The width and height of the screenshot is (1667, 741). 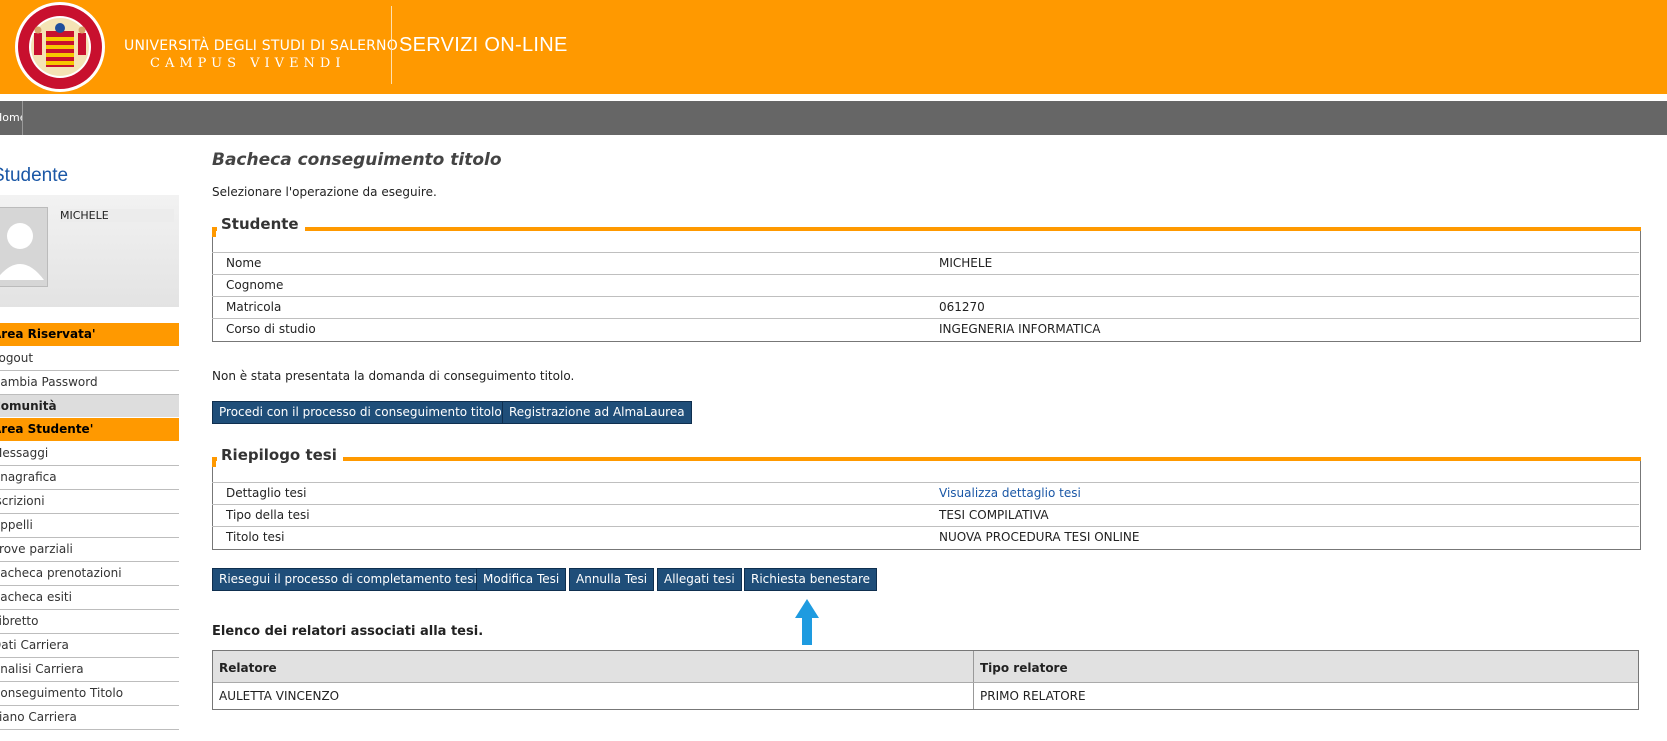 What do you see at coordinates (11, 118) in the screenshot?
I see `nav-item-home: Home` at bounding box center [11, 118].